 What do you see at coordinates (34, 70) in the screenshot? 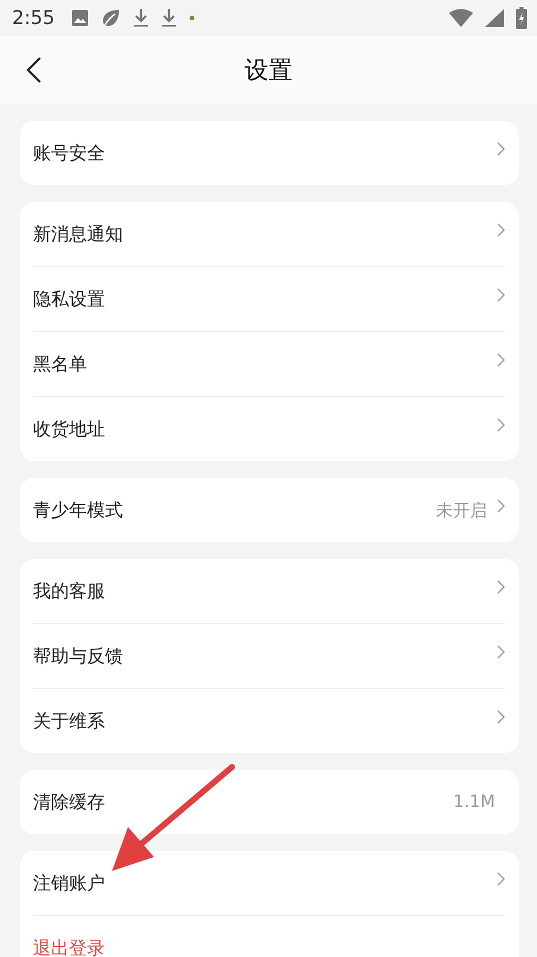
I see `back-icon` at bounding box center [34, 70].